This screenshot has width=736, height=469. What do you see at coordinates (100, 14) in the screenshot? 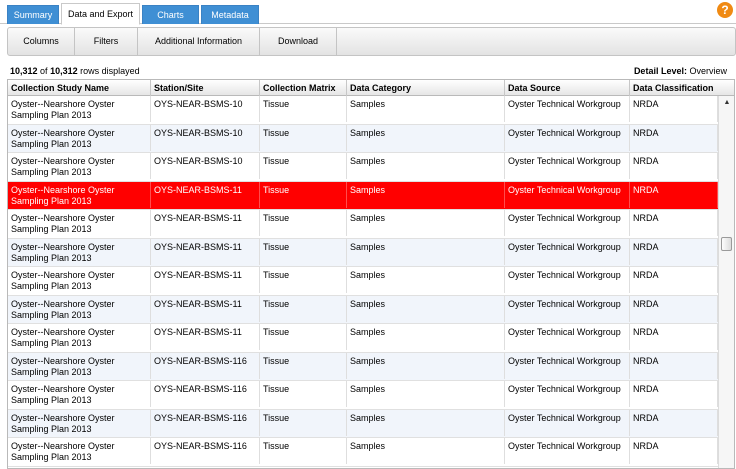
I see `tab-data-and-export: Data and Export` at bounding box center [100, 14].